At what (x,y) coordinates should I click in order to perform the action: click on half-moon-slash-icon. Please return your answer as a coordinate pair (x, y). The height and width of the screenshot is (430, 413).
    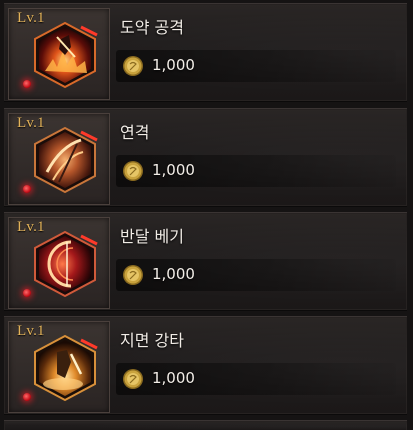
    Looking at the image, I should click on (66, 264).